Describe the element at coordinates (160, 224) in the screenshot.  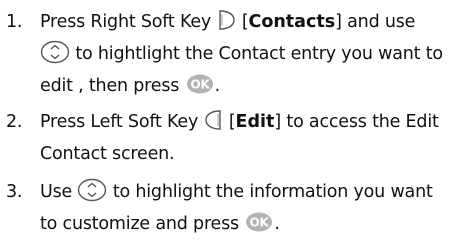
I see `step-3-line-2: to customize and press OK .` at that location.